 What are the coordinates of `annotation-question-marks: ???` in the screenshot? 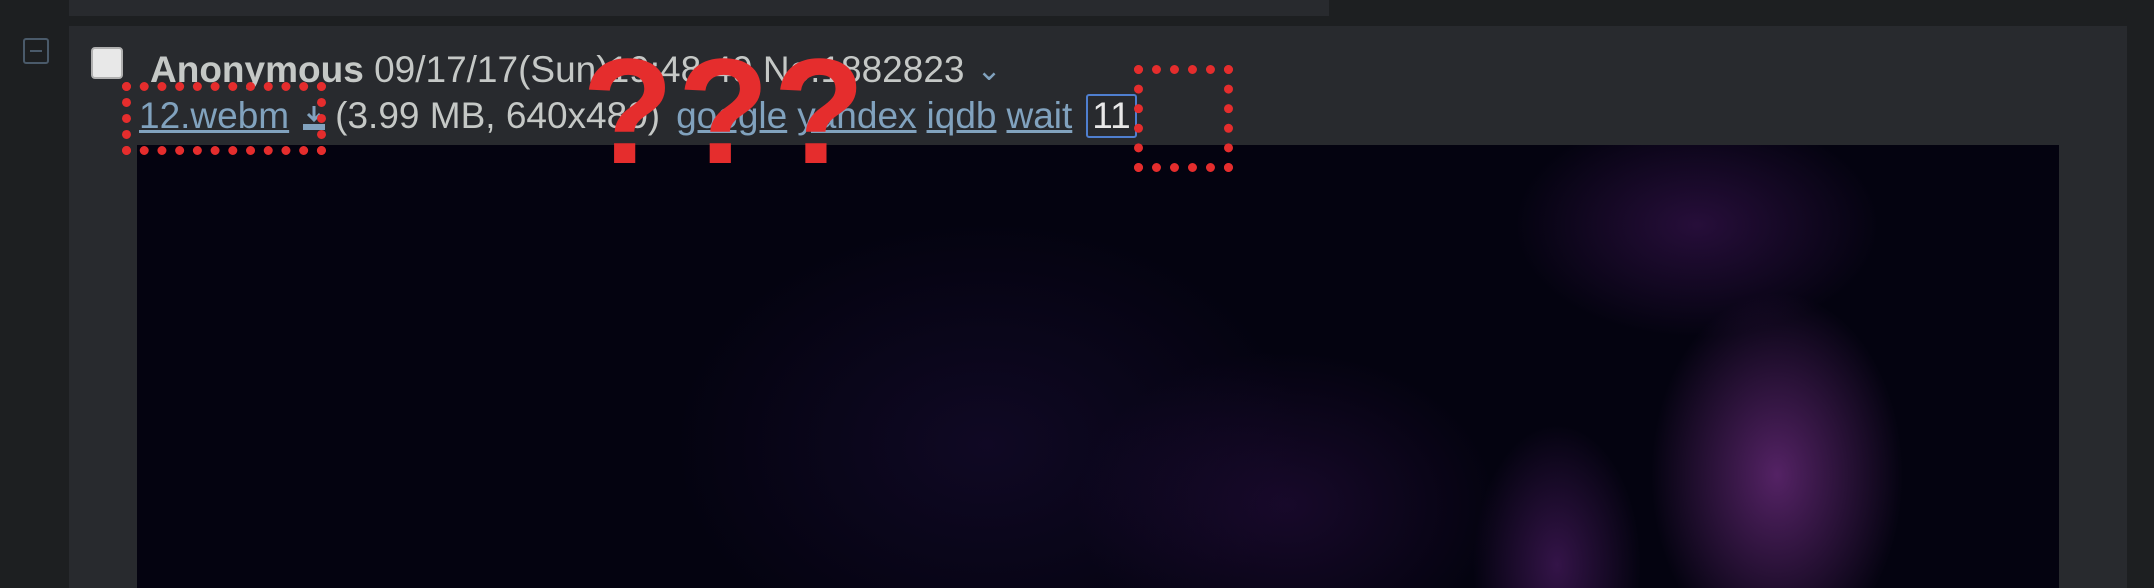 It's located at (725, 111).